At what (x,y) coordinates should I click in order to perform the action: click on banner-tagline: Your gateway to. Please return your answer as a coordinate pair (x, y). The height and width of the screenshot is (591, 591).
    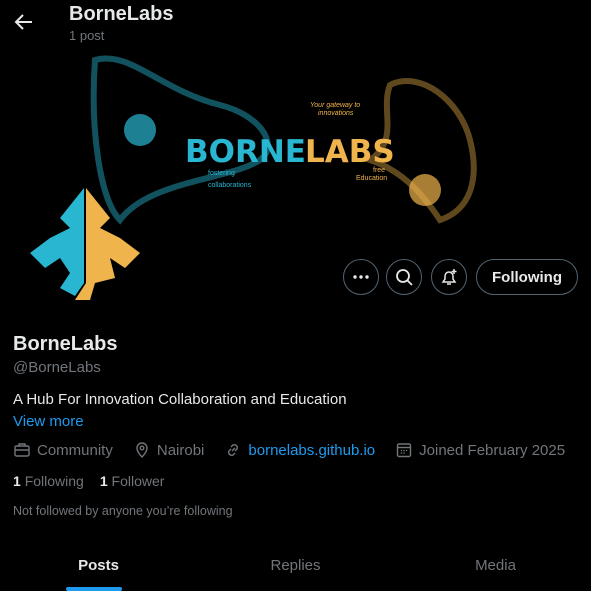
    Looking at the image, I should click on (335, 105).